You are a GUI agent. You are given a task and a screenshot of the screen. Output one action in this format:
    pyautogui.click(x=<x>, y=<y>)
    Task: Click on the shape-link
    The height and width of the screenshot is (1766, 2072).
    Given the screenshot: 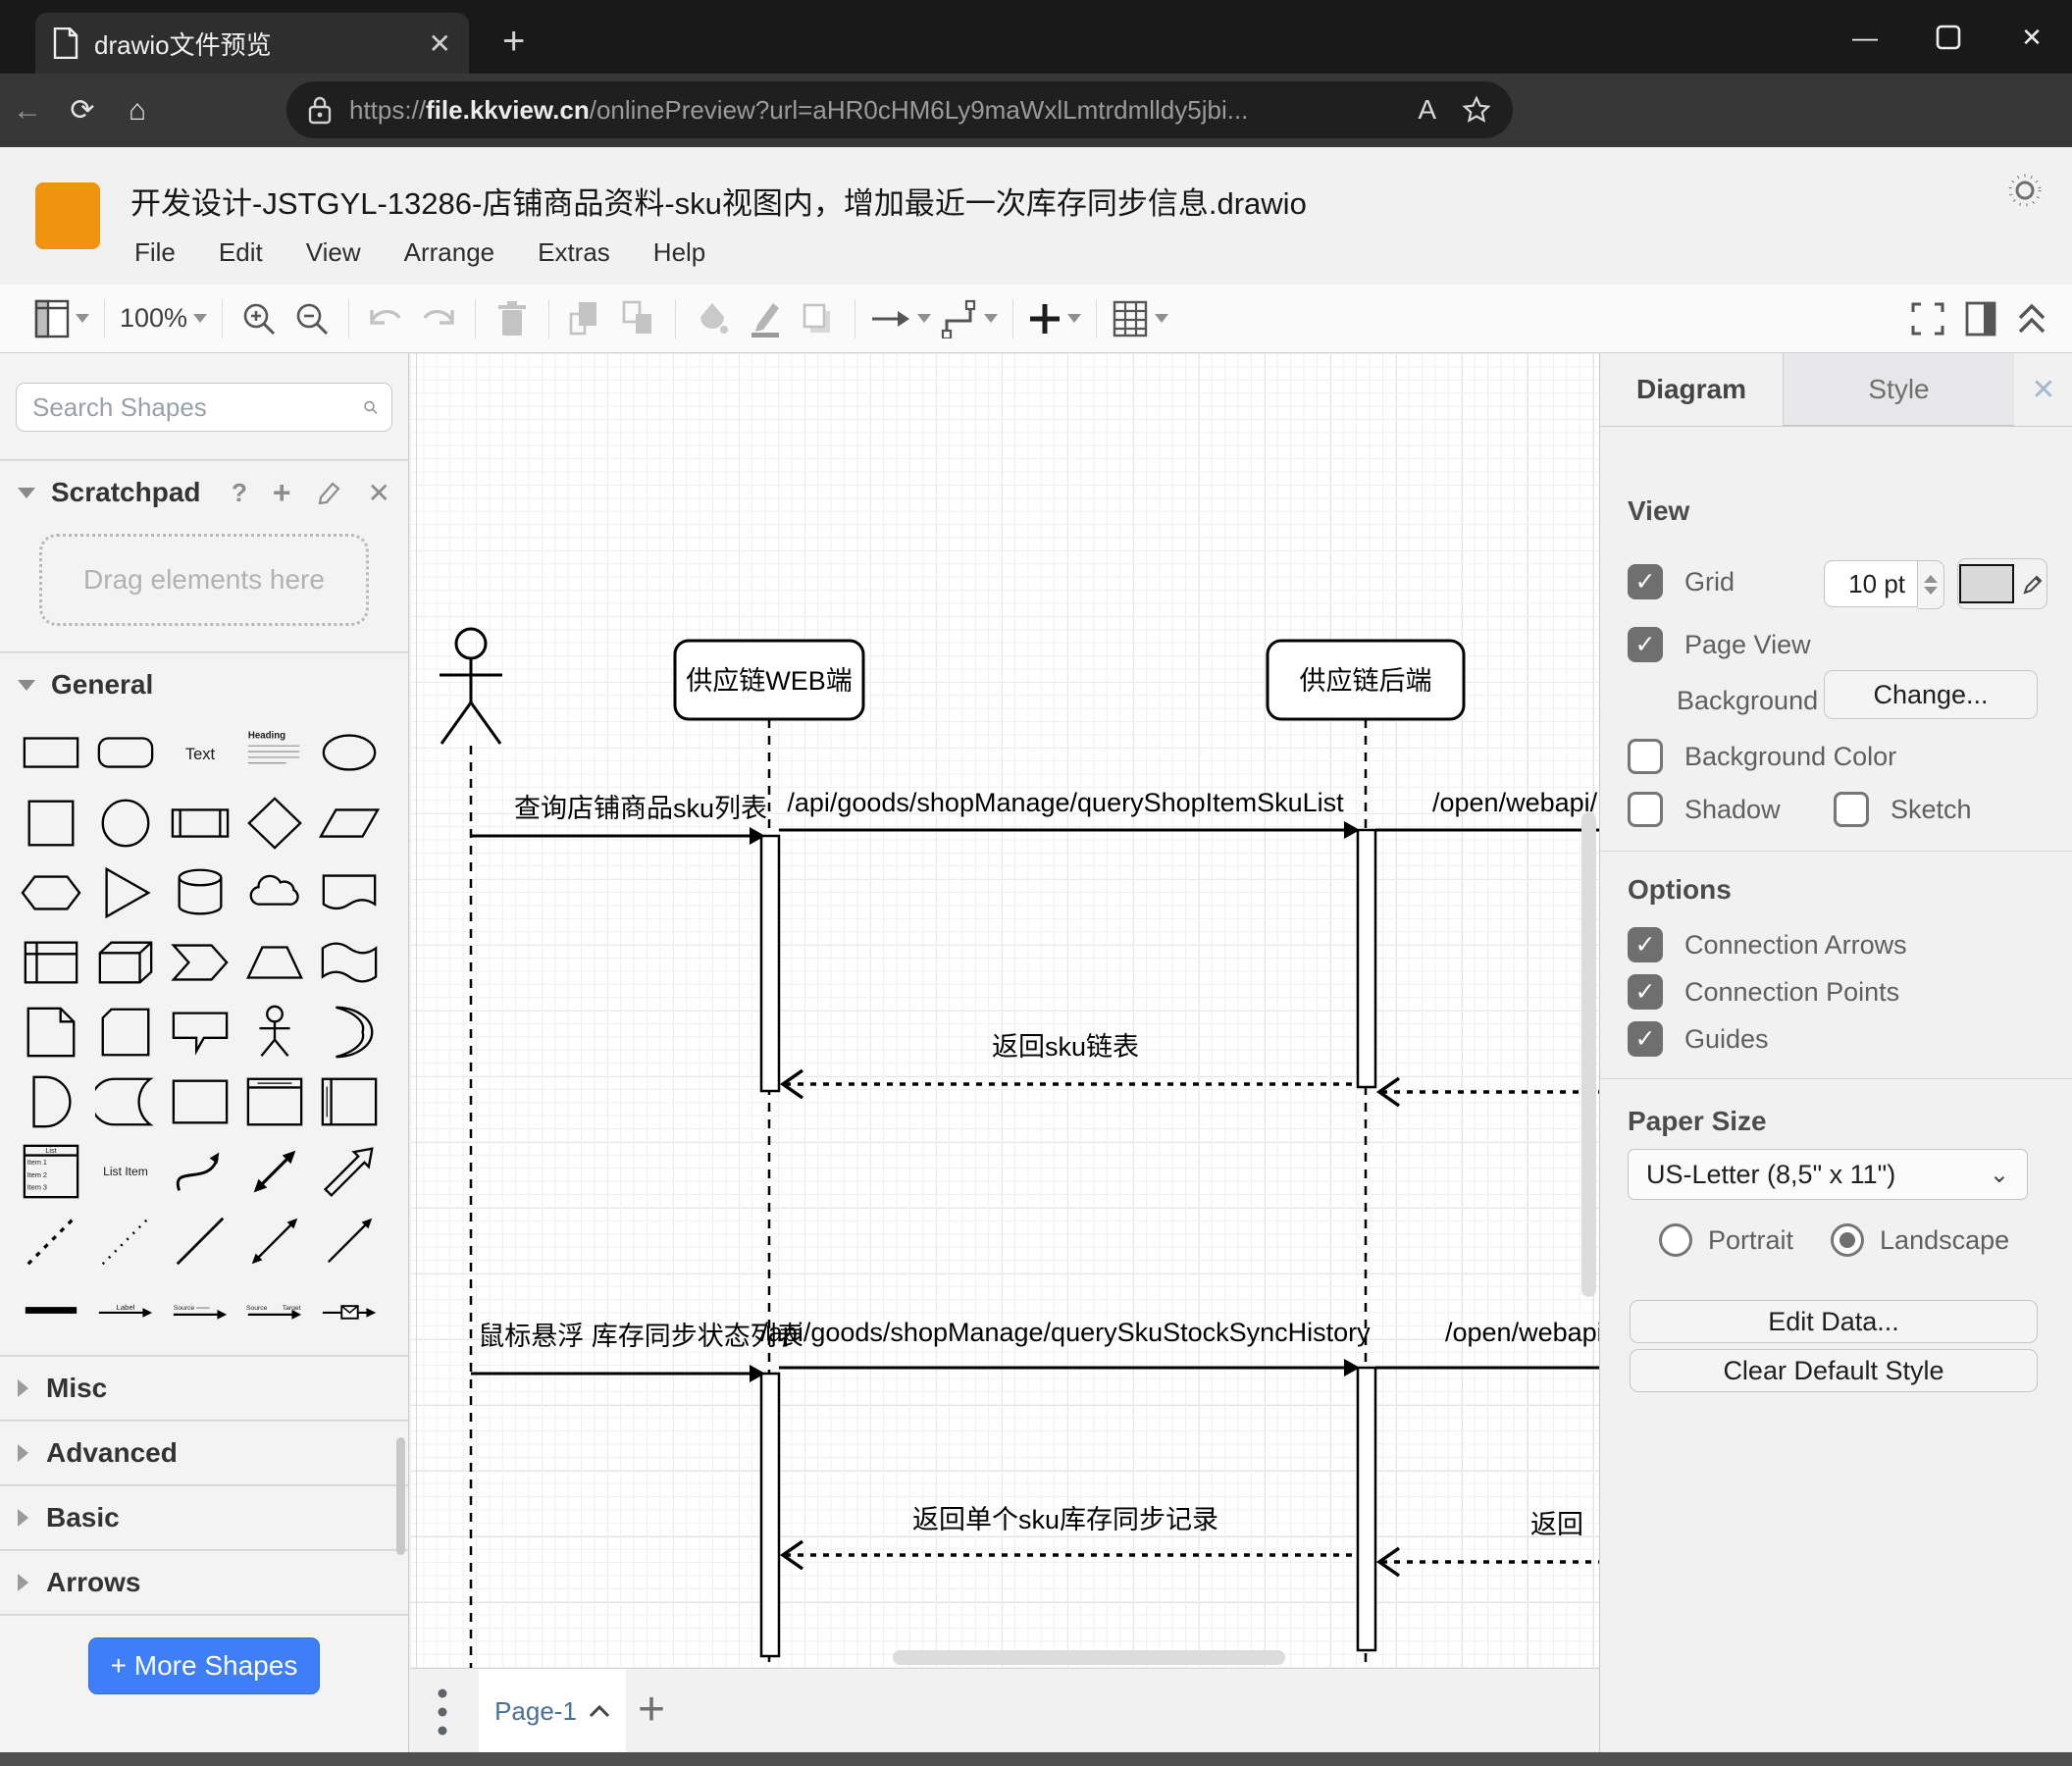 What is the action you would take?
    pyautogui.click(x=51, y=1310)
    